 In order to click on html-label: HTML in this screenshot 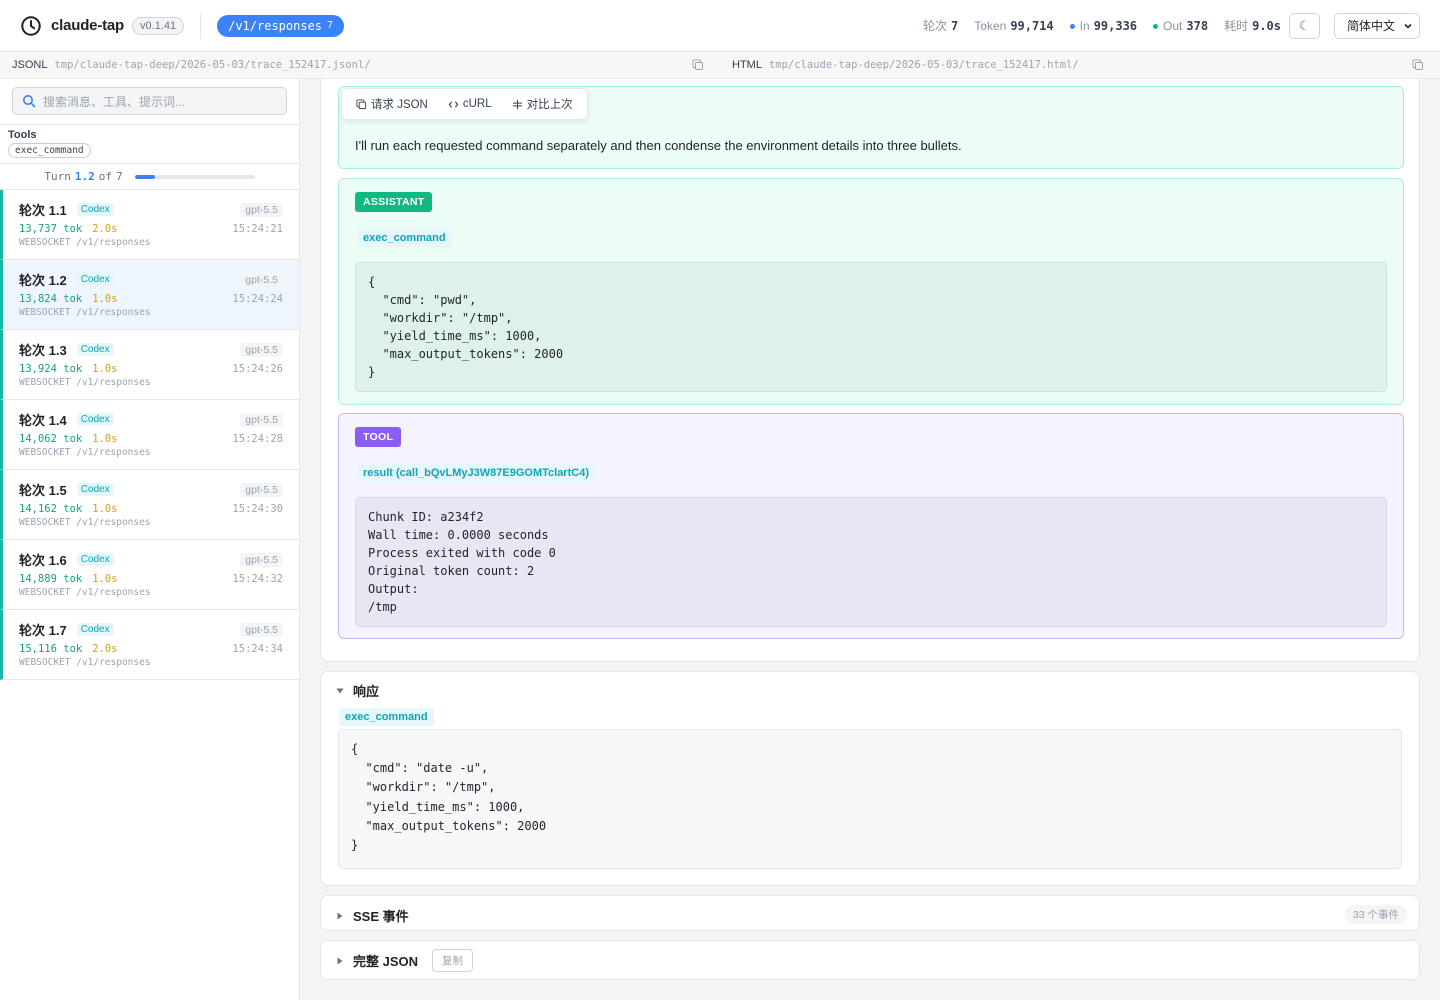, I will do `click(747, 65)`.